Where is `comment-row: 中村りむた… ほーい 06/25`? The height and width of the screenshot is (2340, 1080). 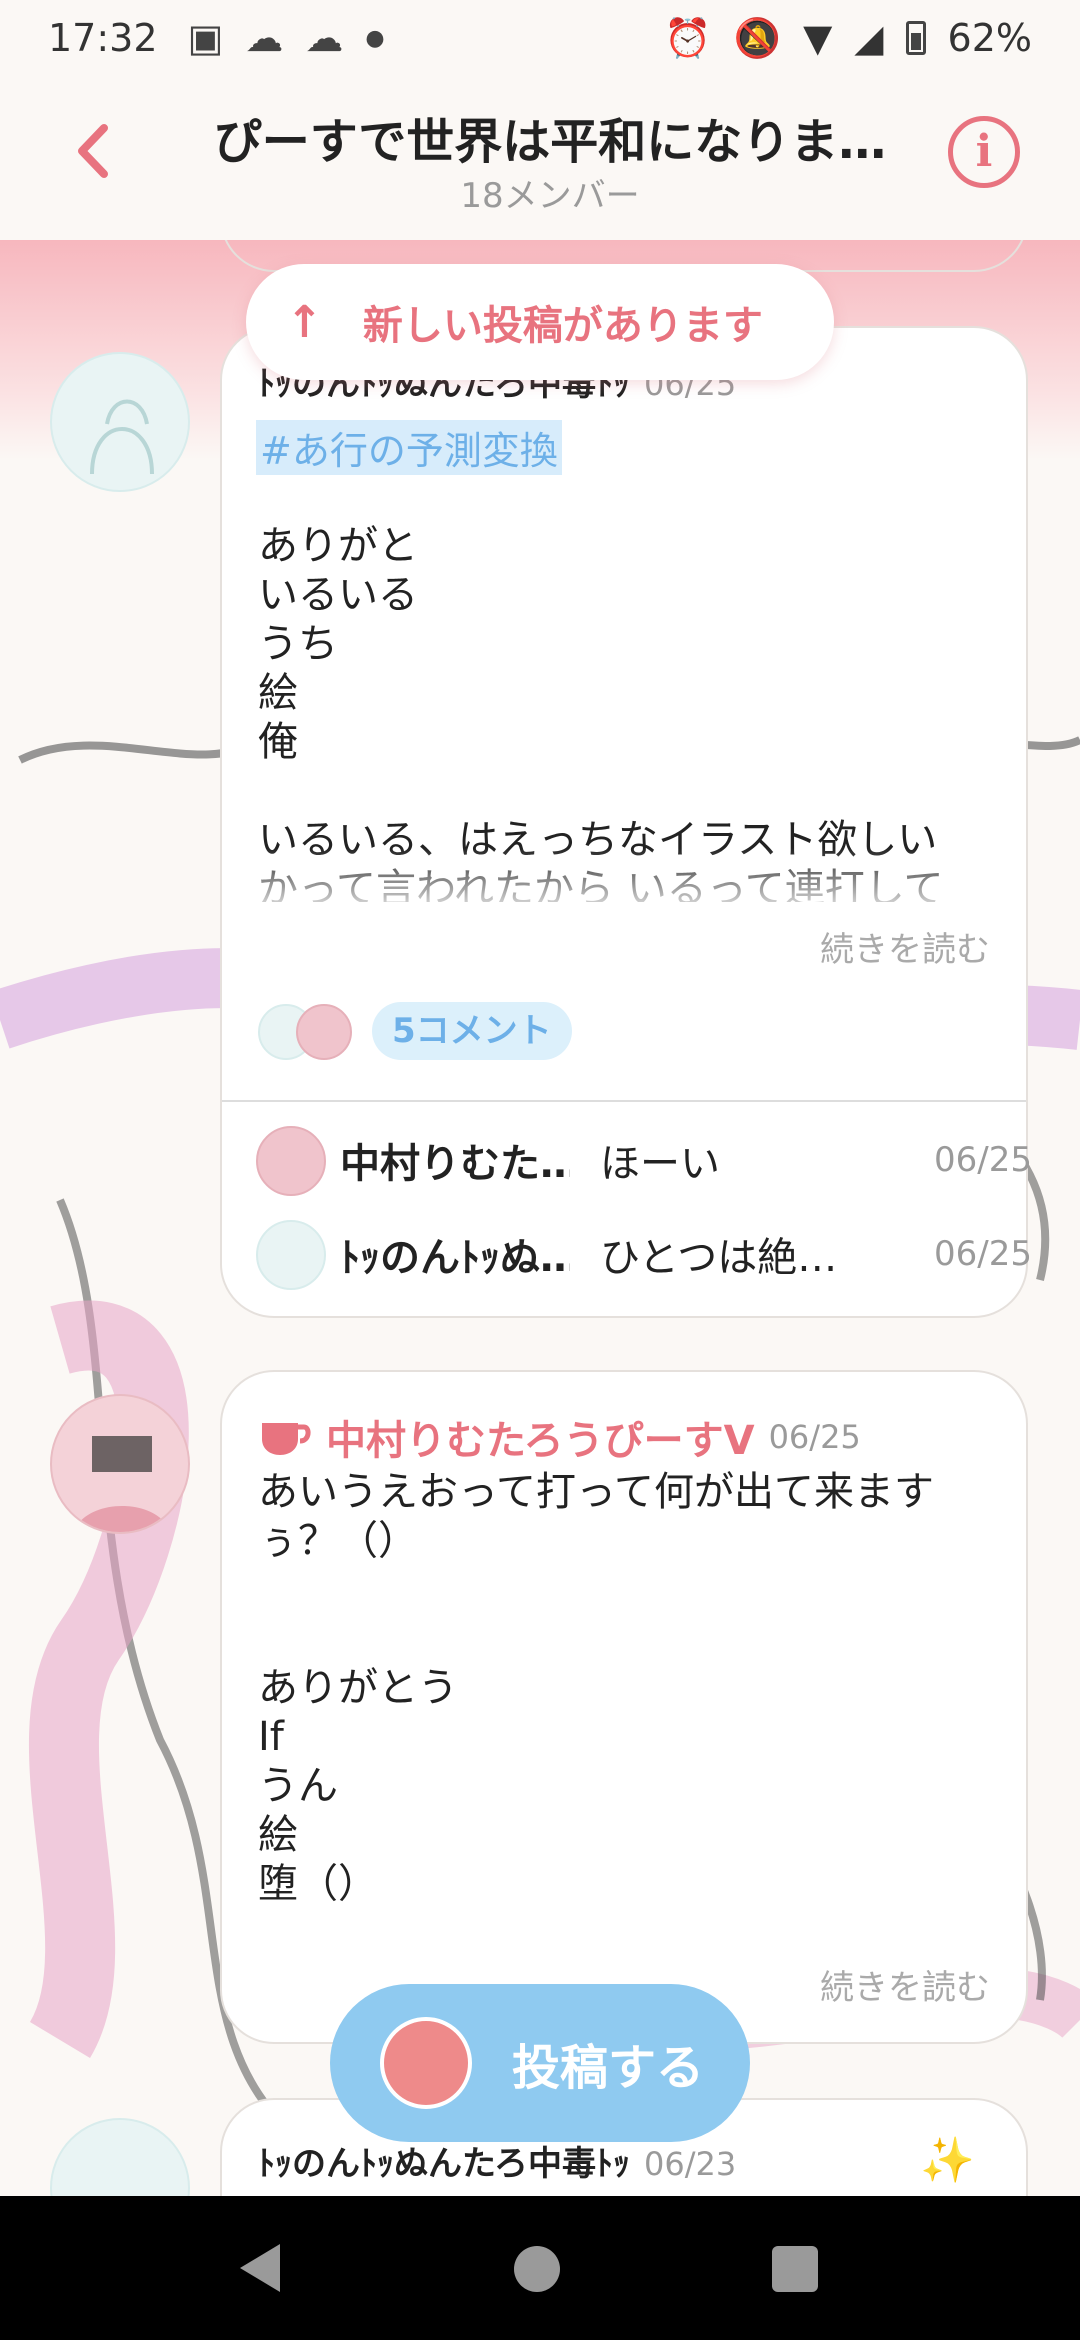
comment-row: 中村りむた… ほーい 06/25 is located at coordinates (686, 1160).